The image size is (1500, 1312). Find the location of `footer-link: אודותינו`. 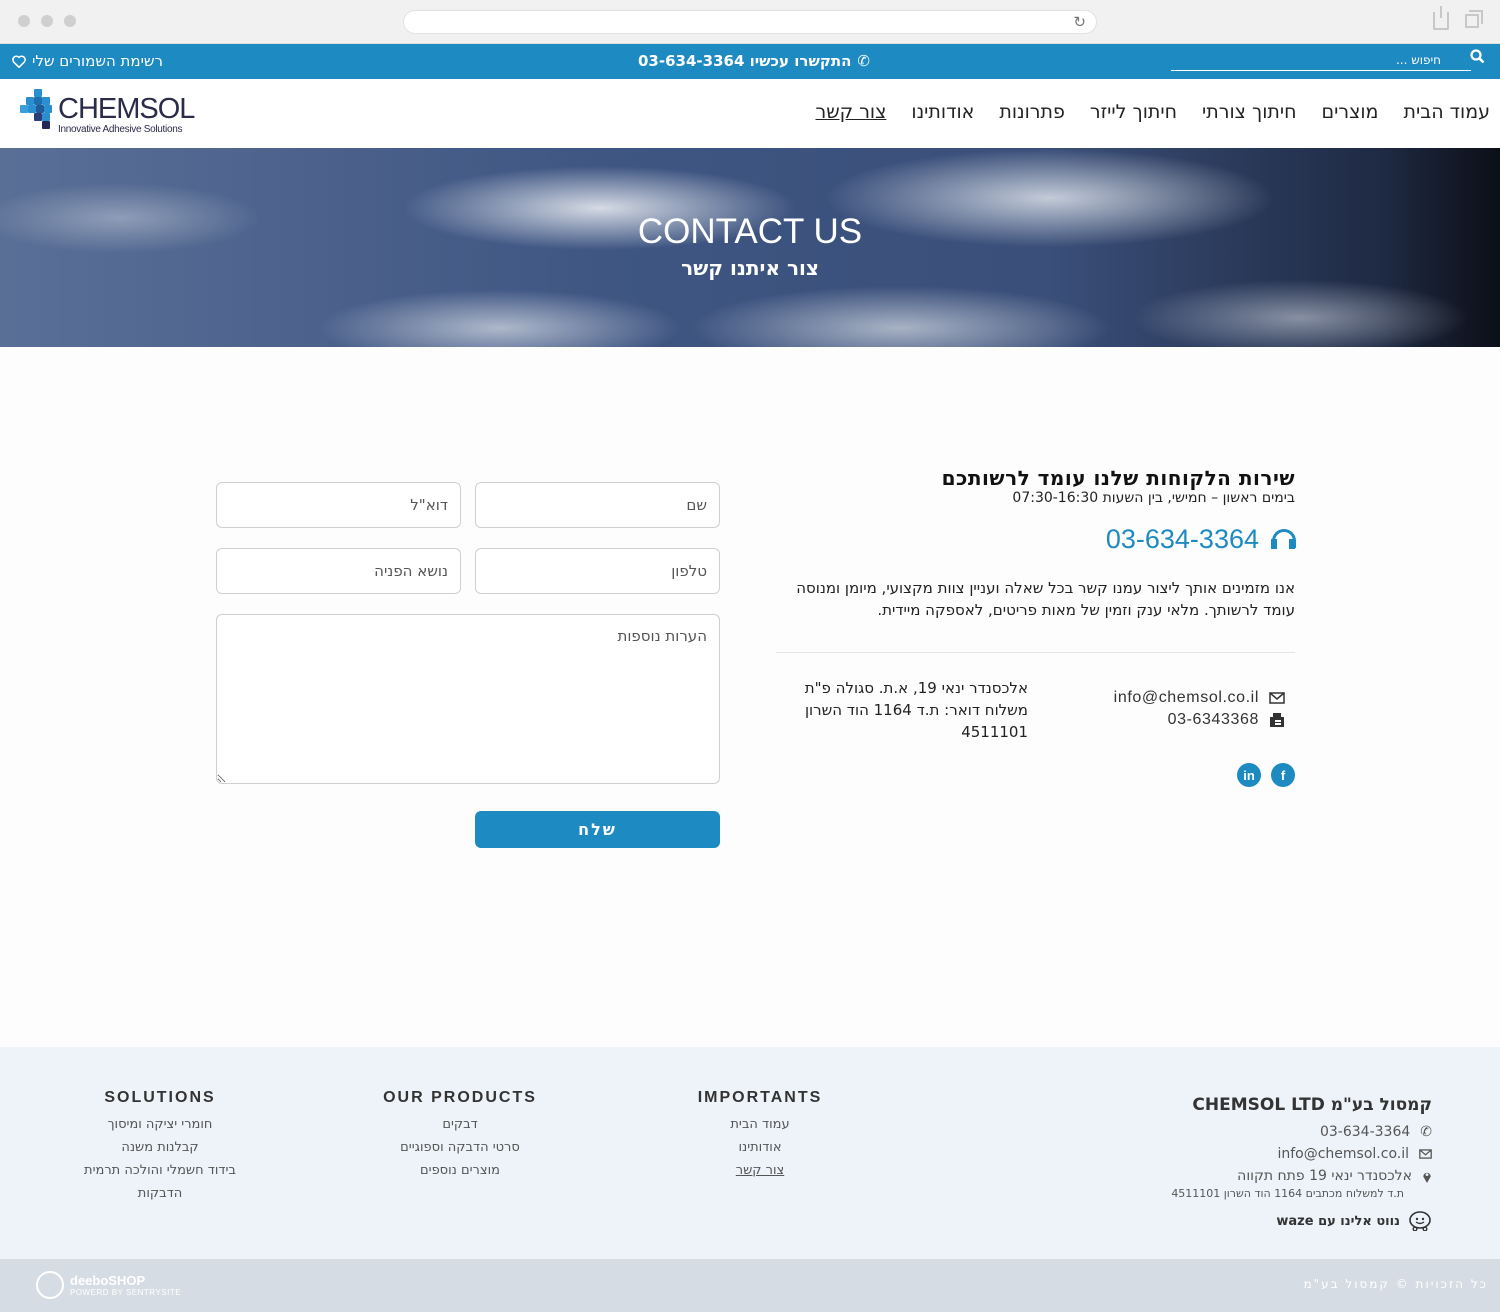

footer-link: אודותינו is located at coordinates (760, 1147).